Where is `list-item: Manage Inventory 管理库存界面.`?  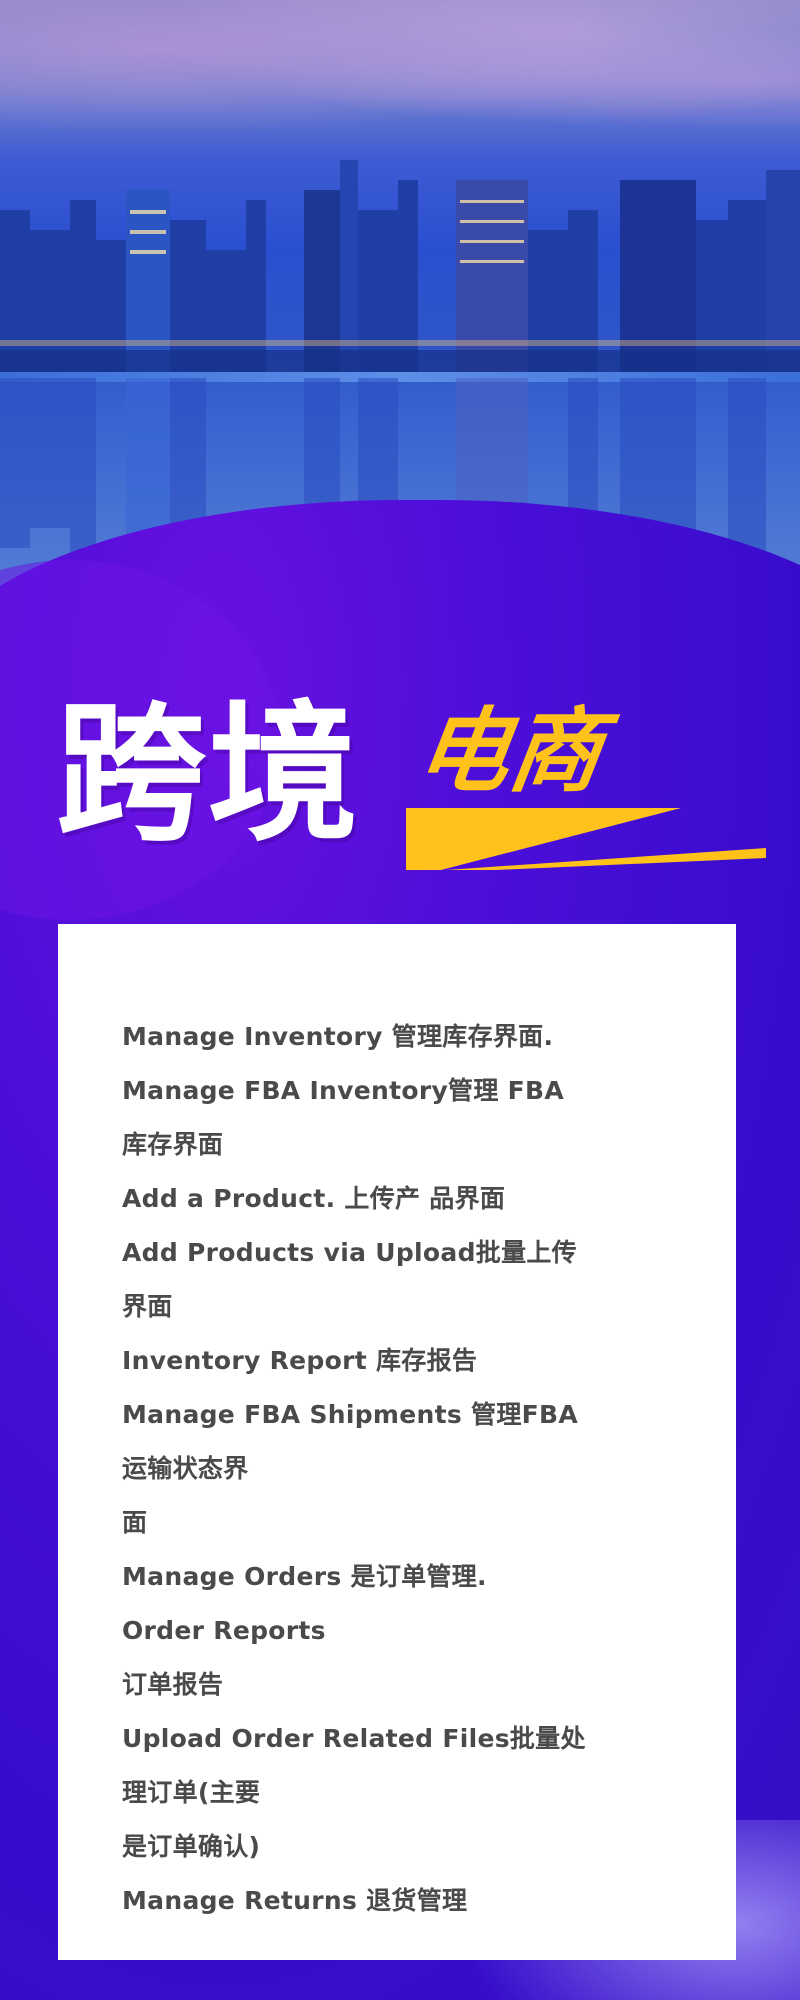 list-item: Manage Inventory 管理库存界面. is located at coordinates (338, 1036).